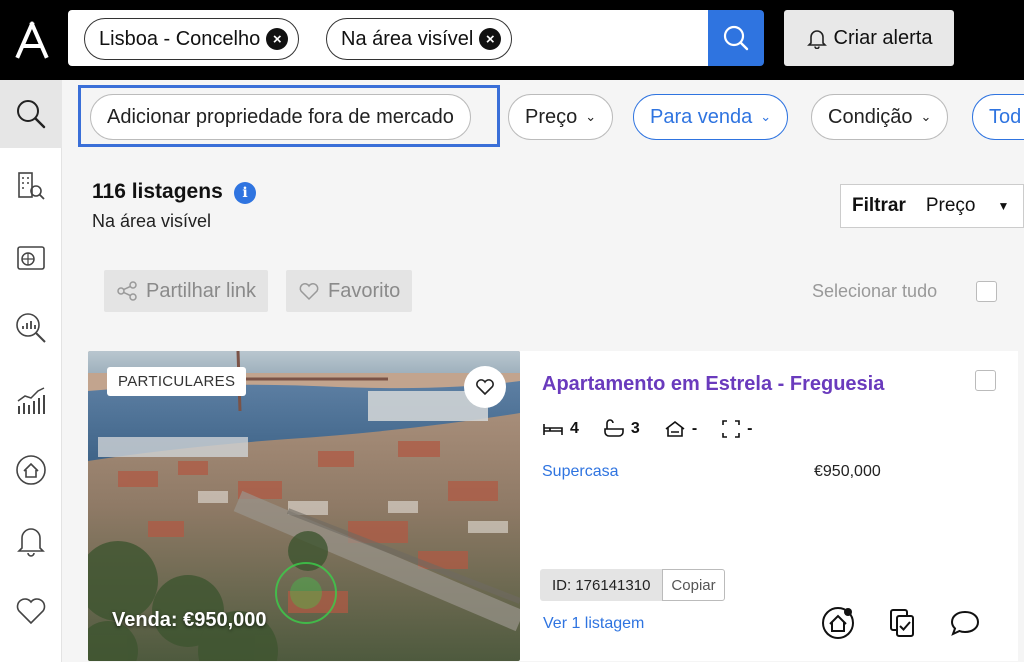  I want to click on parking-value: -, so click(694, 428).